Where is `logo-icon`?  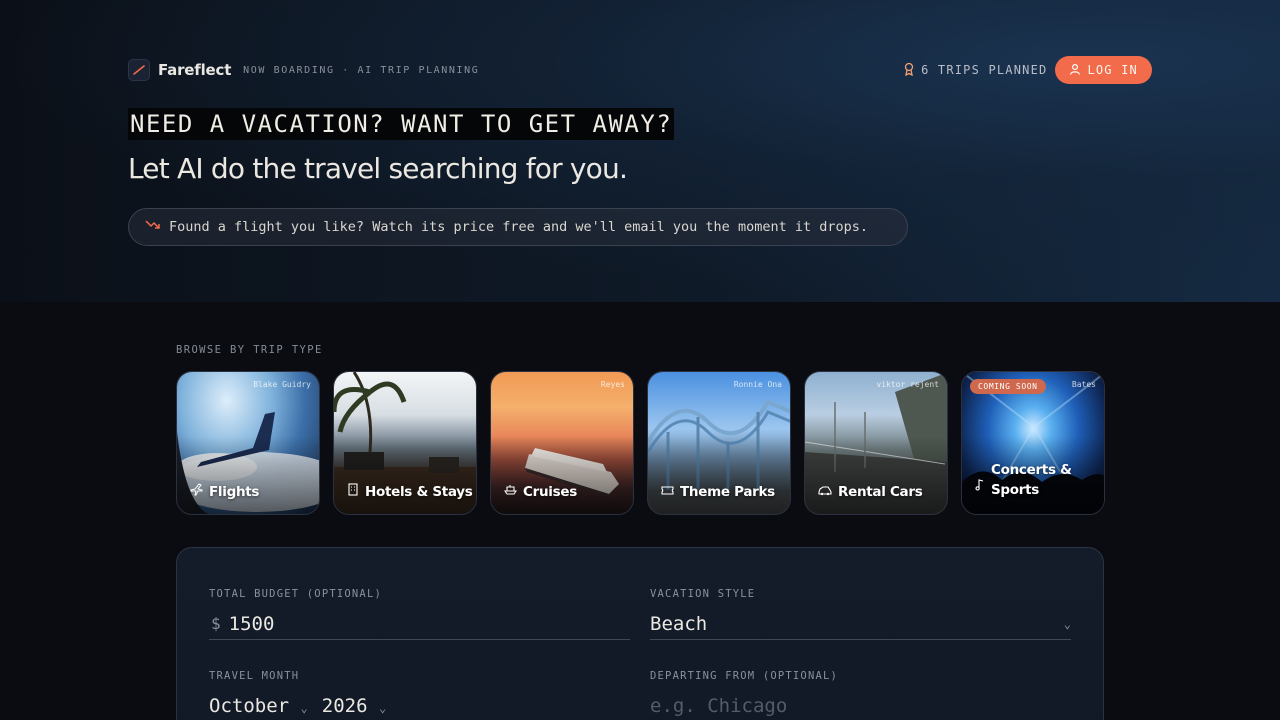 logo-icon is located at coordinates (139, 70).